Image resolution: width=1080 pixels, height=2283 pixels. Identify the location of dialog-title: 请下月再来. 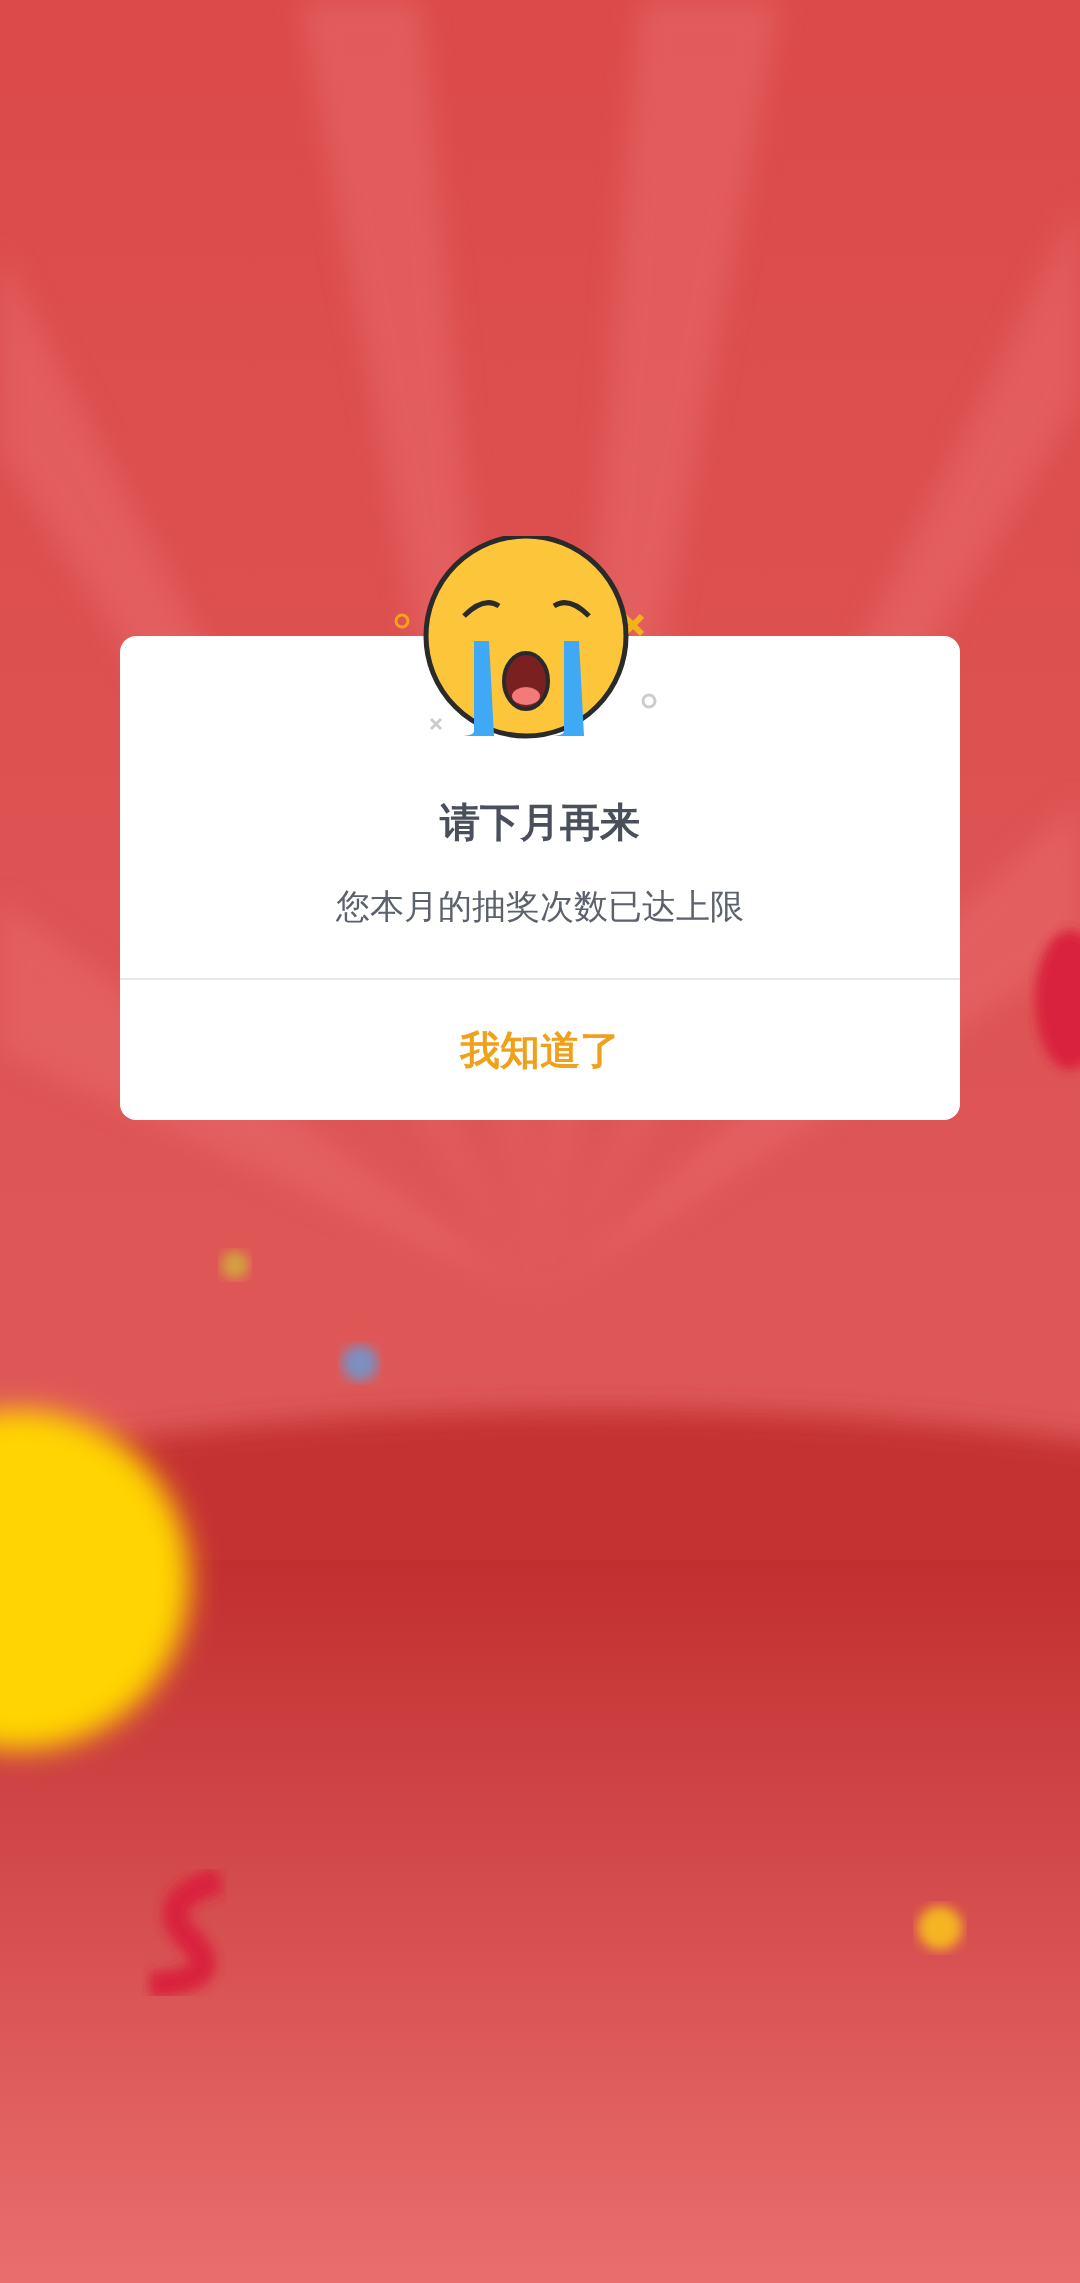
(540, 822).